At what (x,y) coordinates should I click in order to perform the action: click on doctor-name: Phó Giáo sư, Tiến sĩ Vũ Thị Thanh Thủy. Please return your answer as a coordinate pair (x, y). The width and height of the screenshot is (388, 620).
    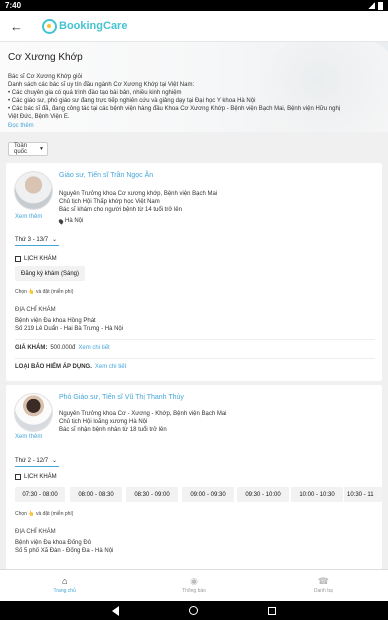
    Looking at the image, I should click on (121, 397).